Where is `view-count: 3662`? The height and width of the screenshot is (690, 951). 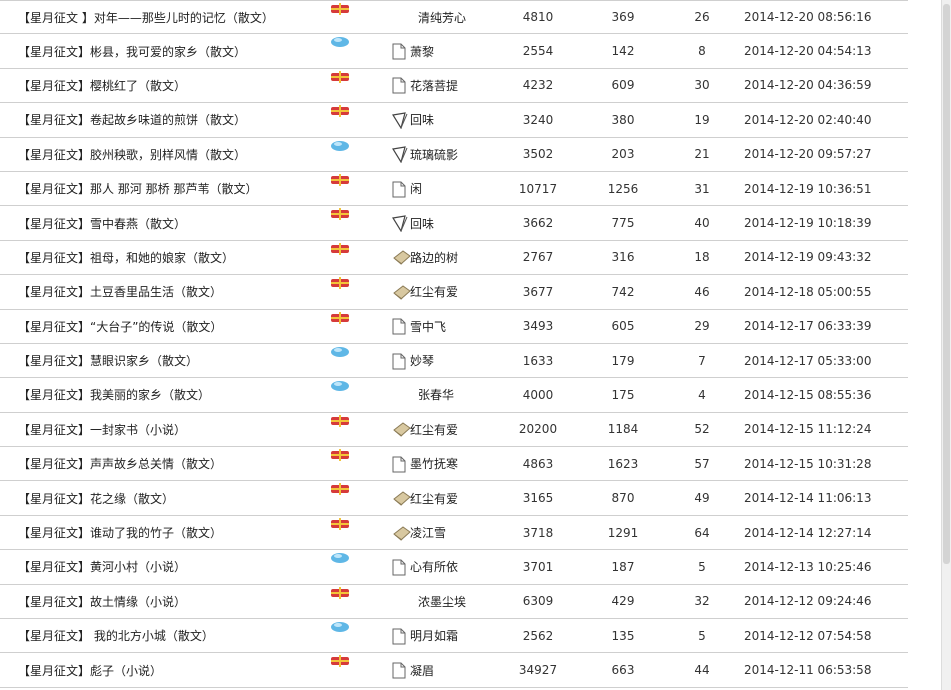 view-count: 3662 is located at coordinates (538, 223).